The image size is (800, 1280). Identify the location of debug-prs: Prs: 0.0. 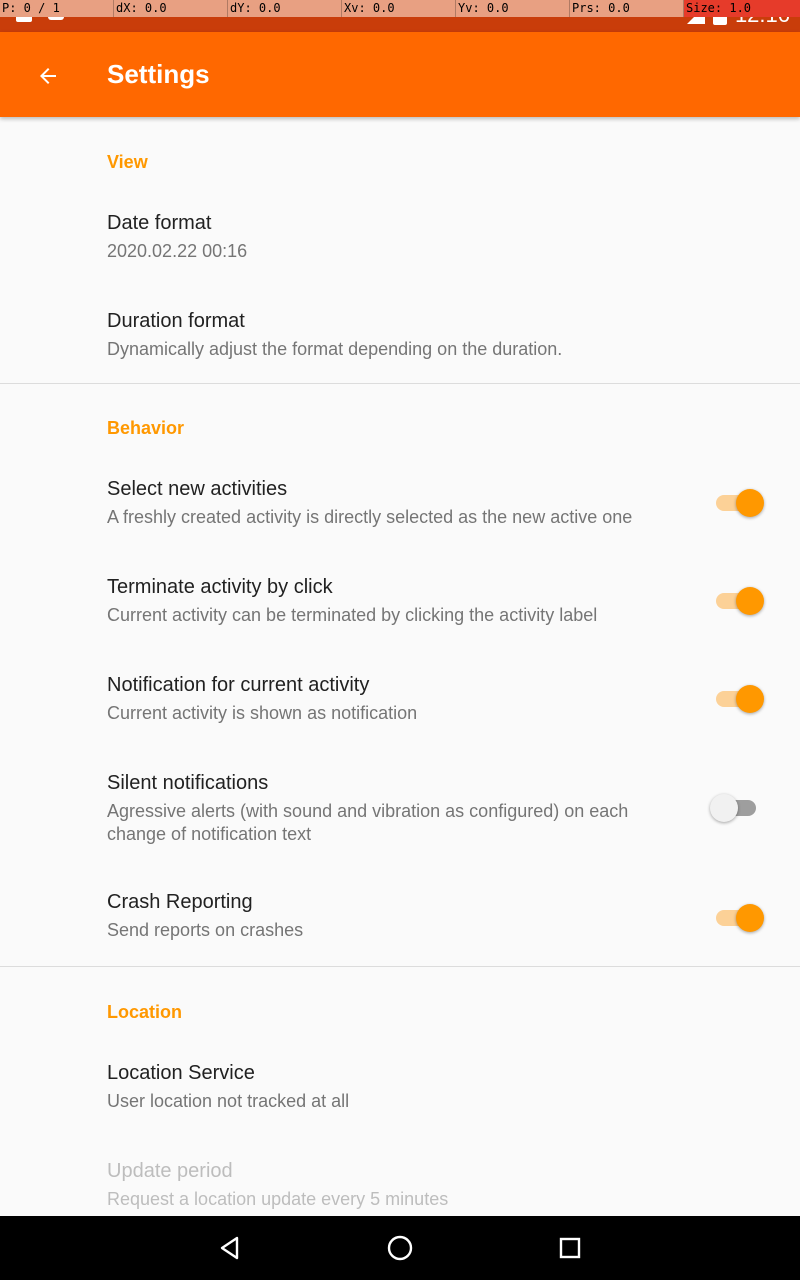
(627, 8).